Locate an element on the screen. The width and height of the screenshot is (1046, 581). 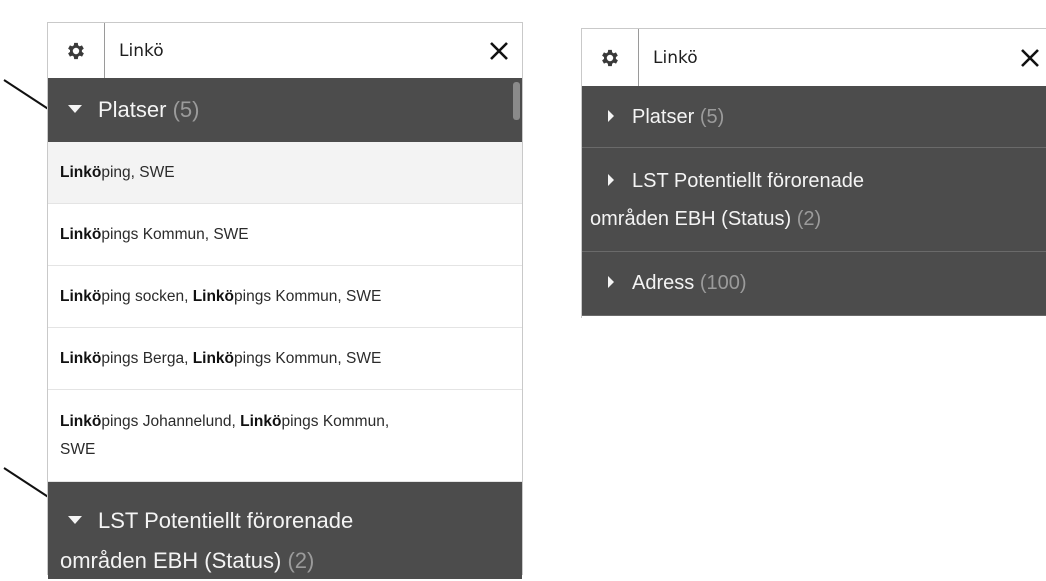
scrollbar-thumb is located at coordinates (516, 101).